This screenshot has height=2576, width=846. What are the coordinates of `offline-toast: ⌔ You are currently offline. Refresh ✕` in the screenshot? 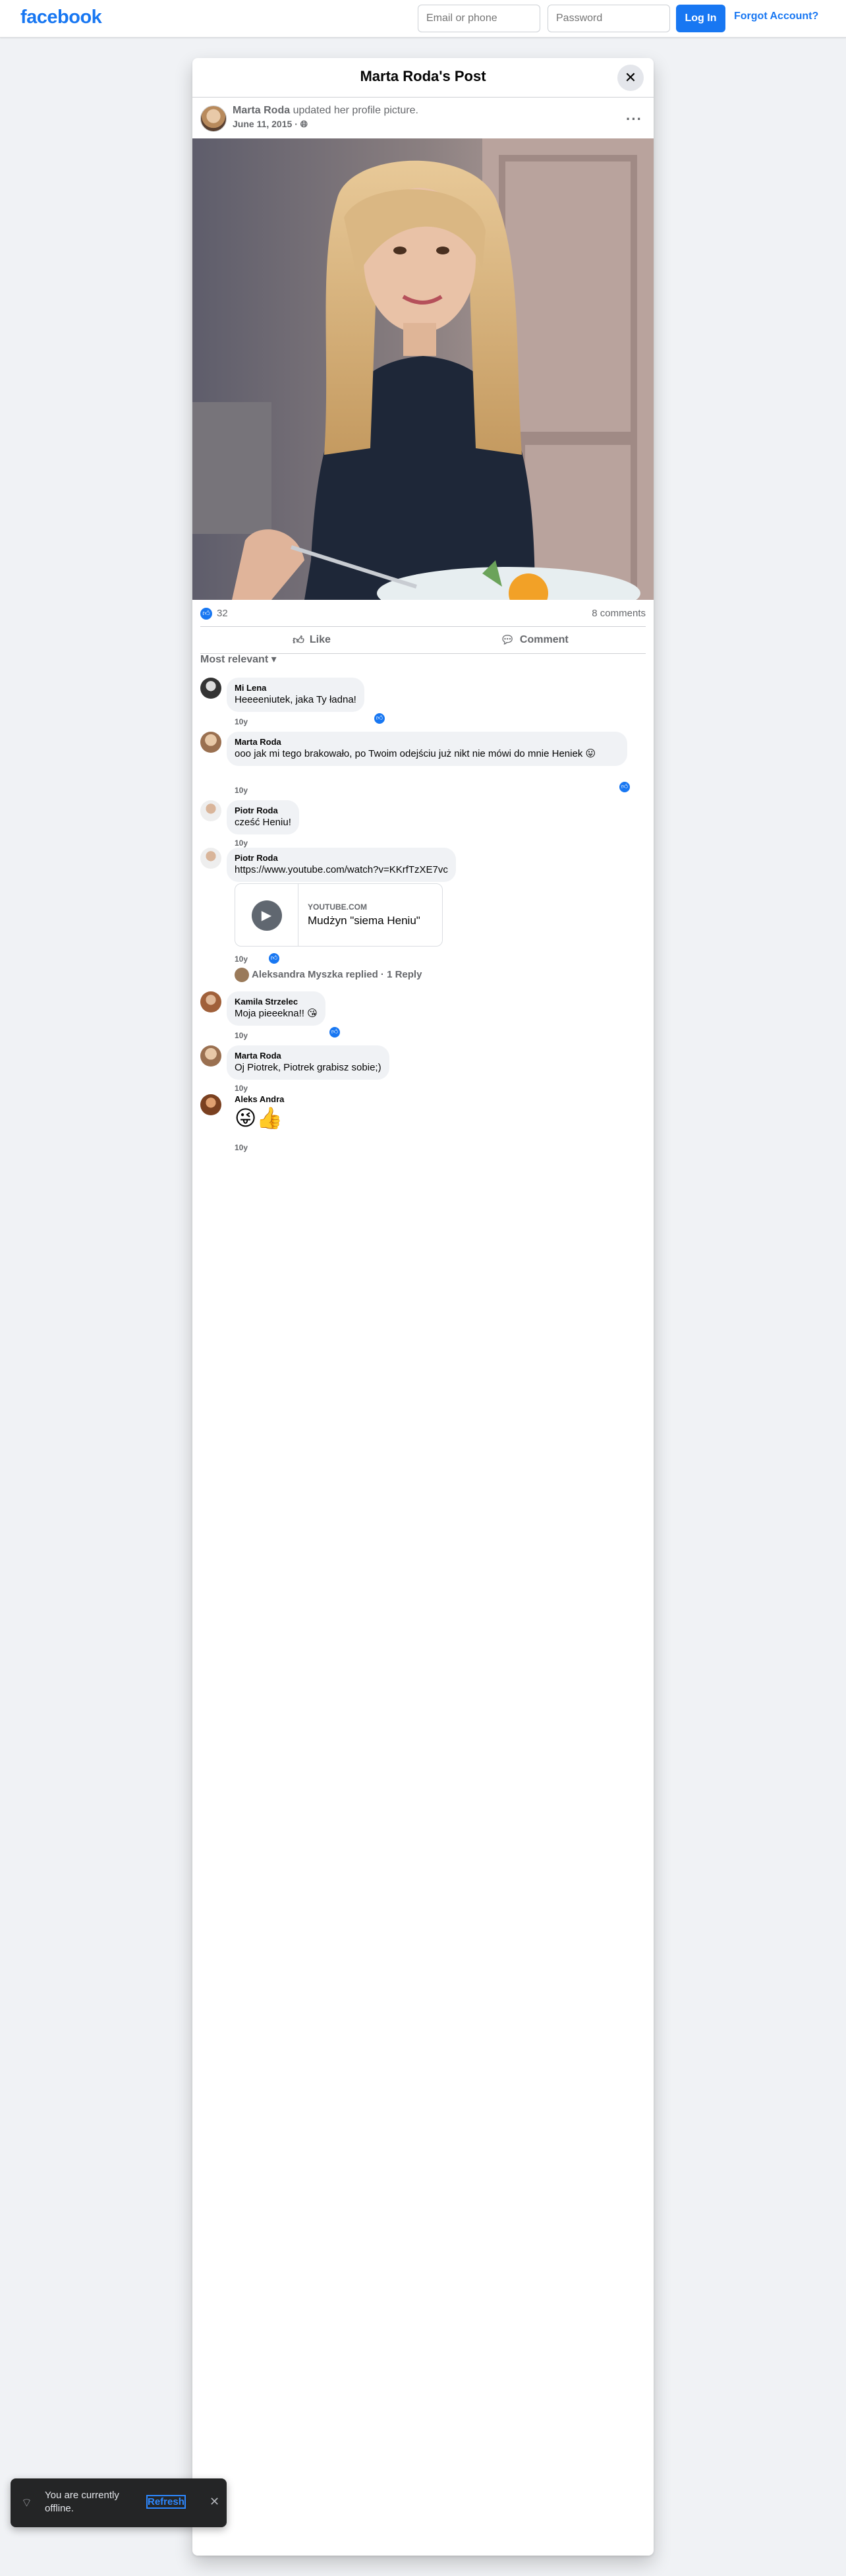 It's located at (119, 2502).